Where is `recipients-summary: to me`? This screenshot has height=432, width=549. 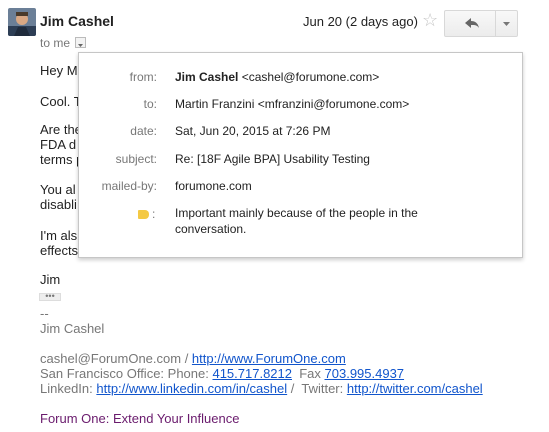 recipients-summary: to me is located at coordinates (55, 43).